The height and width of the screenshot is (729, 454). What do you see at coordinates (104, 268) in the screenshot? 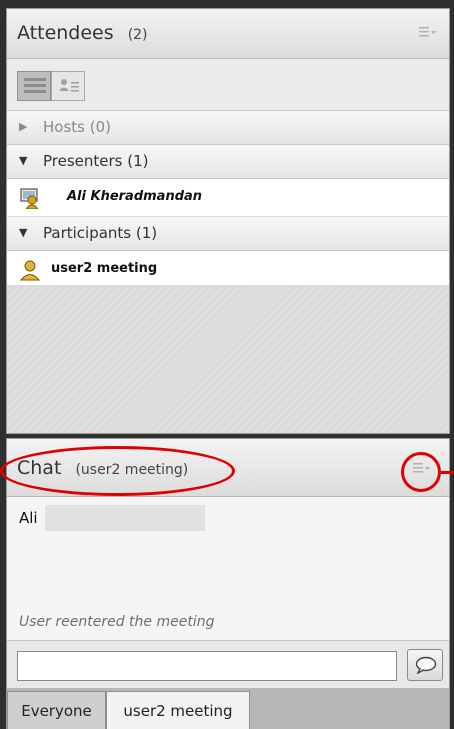
I see `participant-name: user2 meeting` at bounding box center [104, 268].